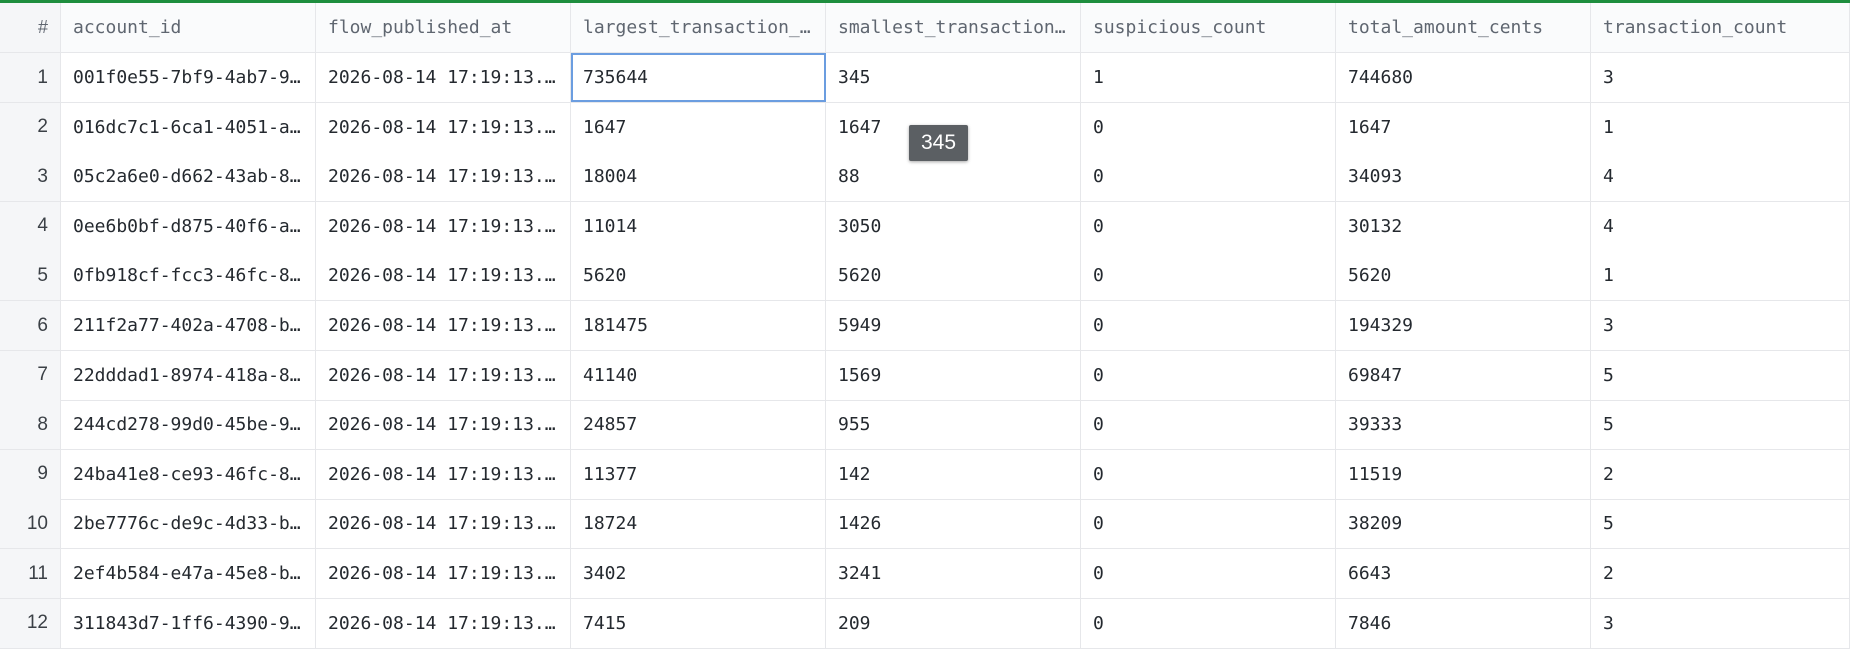  What do you see at coordinates (698, 573) in the screenshot?
I see `cell-largest-transaction: 3402` at bounding box center [698, 573].